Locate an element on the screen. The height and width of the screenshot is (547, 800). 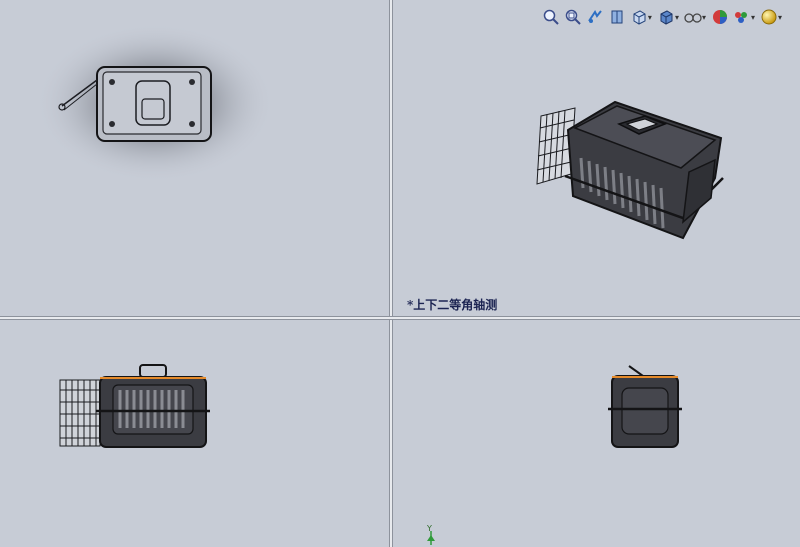
model-top-view is located at coordinates (155, 103).